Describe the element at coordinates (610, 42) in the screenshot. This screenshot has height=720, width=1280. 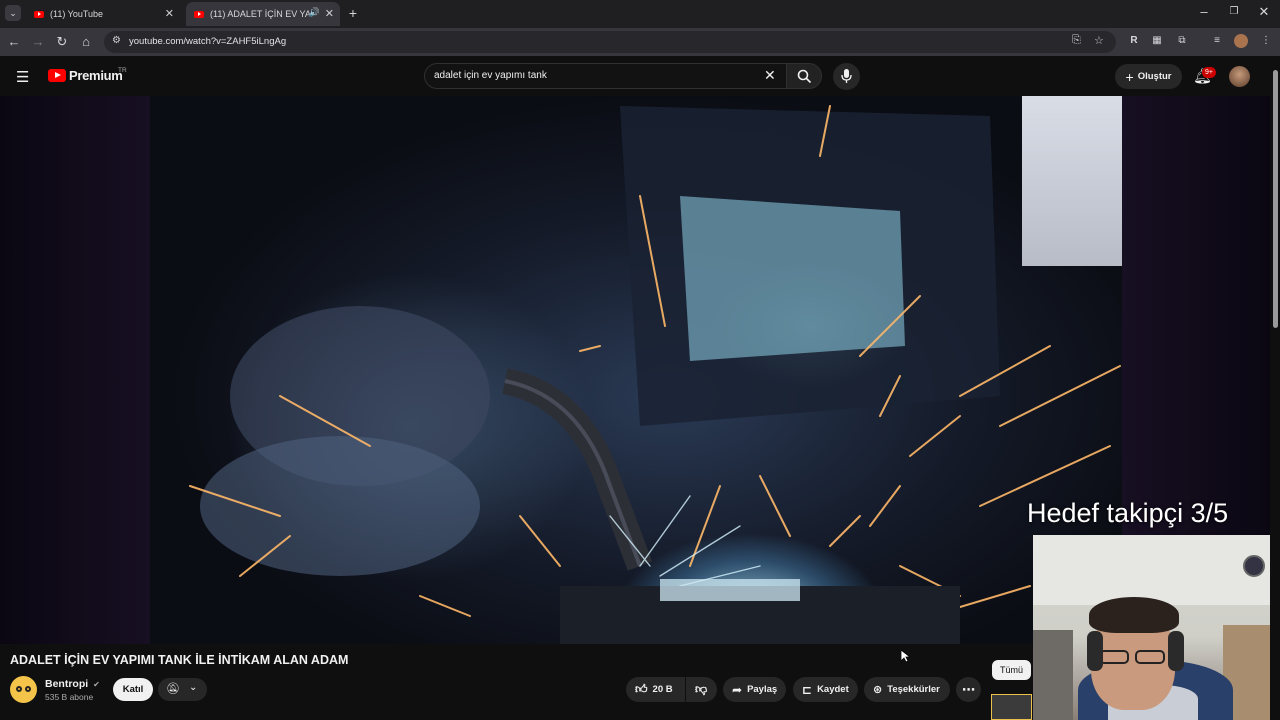
I see `address-bar: ⚙ youtube.com/watch?v=ZAHF5iLngAg ⎘ ☆` at that location.